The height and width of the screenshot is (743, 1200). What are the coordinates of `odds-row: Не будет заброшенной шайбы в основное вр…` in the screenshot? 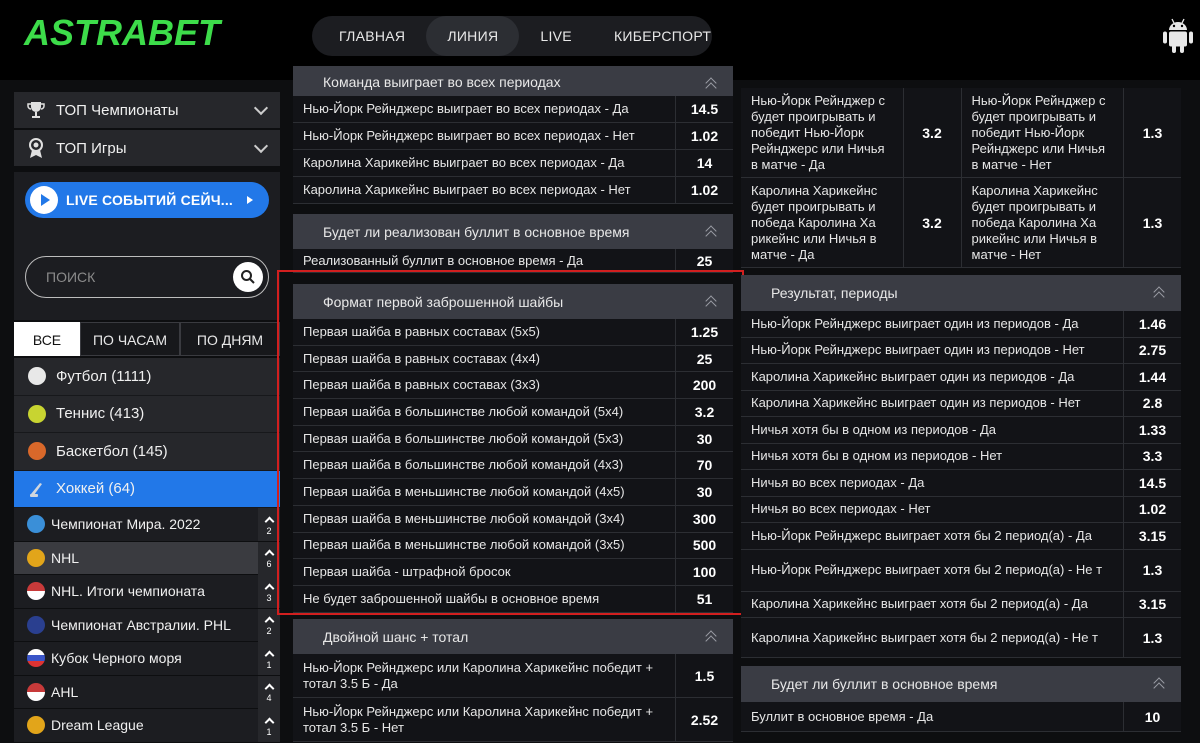 It's located at (513, 599).